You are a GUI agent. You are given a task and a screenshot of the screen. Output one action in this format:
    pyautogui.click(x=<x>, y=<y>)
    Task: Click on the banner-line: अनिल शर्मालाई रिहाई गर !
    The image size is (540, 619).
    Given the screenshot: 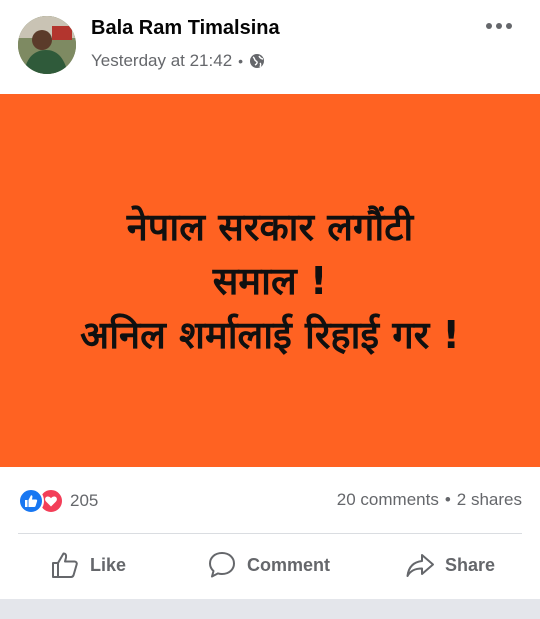 What is the action you would take?
    pyautogui.click(x=270, y=334)
    